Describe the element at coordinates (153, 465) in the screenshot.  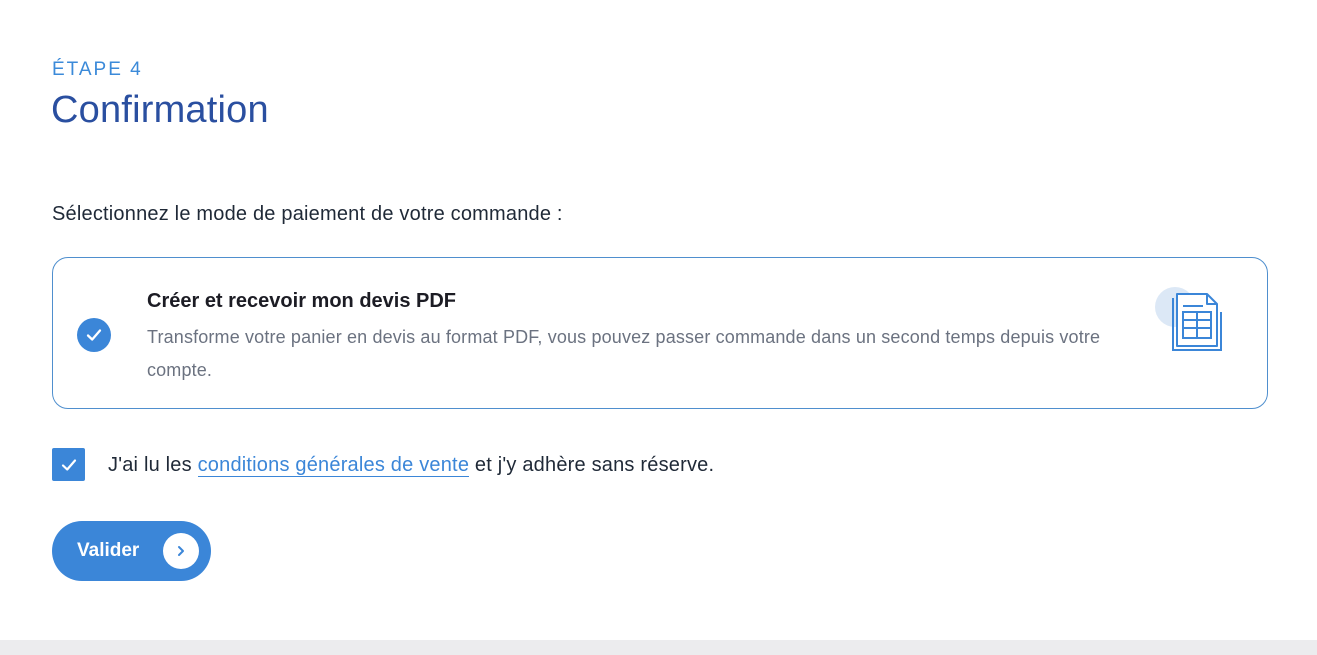
I see `terms-prefix: J'ai lu les` at that location.